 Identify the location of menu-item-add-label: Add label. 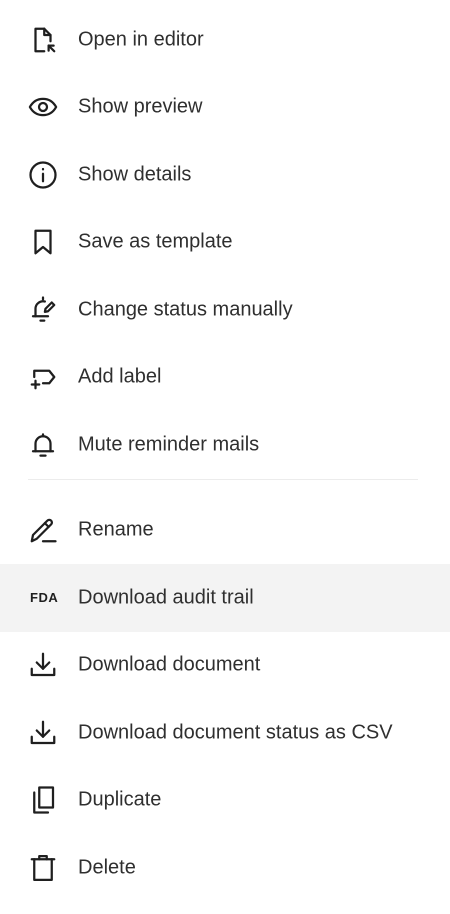
(225, 378).